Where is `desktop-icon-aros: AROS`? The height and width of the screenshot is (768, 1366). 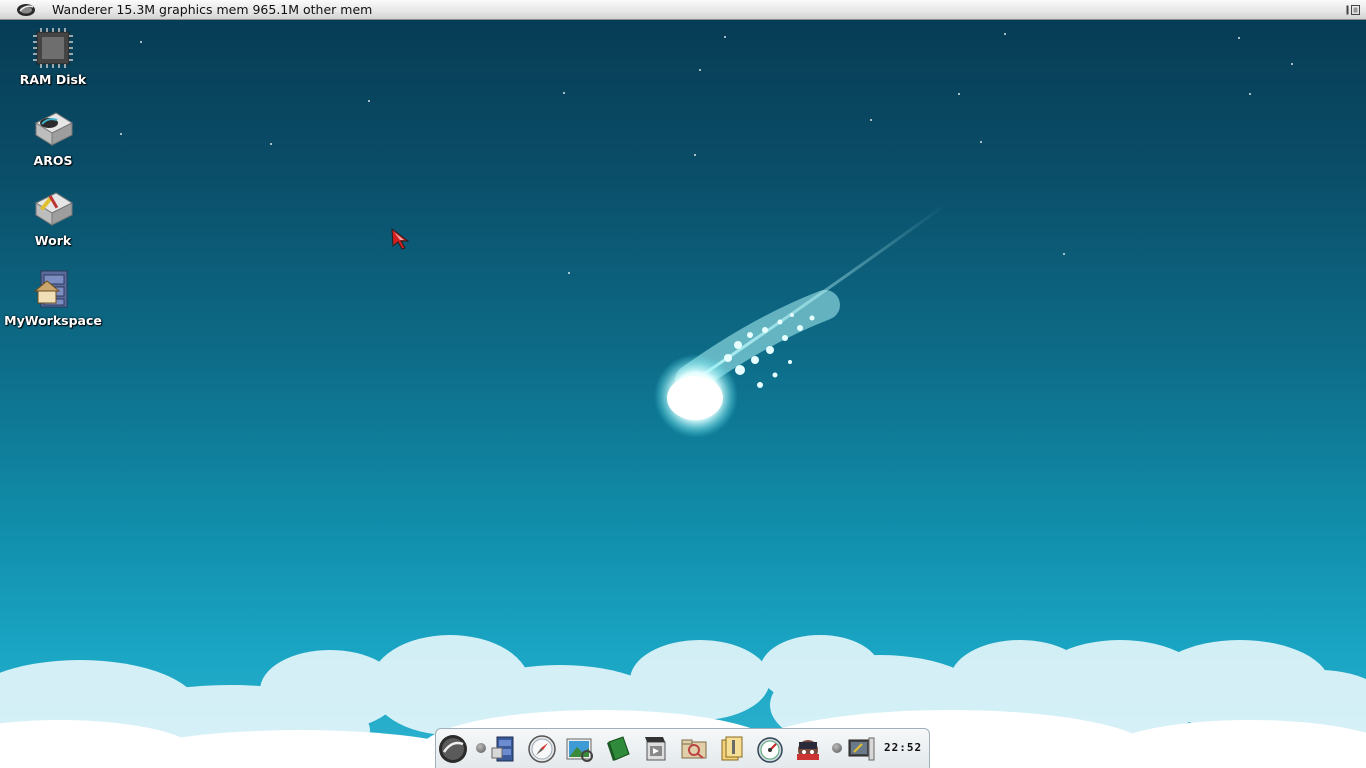 desktop-icon-aros: AROS is located at coordinates (53, 138).